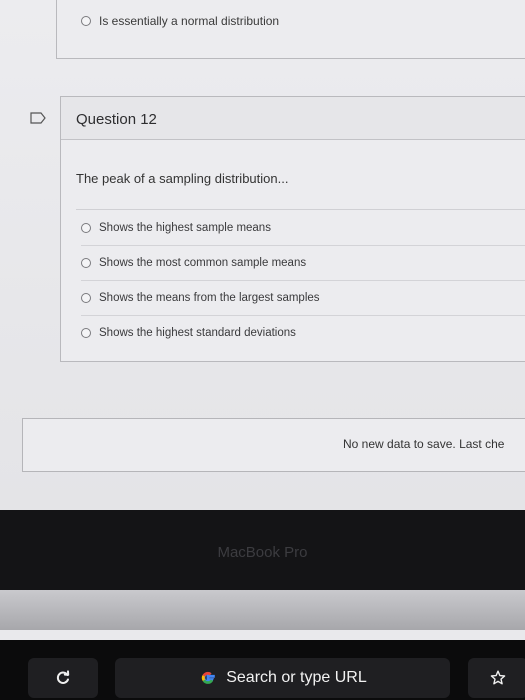 Image resolution: width=525 pixels, height=700 pixels. What do you see at coordinates (203, 263) in the screenshot?
I see `answer-option-label: Shows the most common sample means` at bounding box center [203, 263].